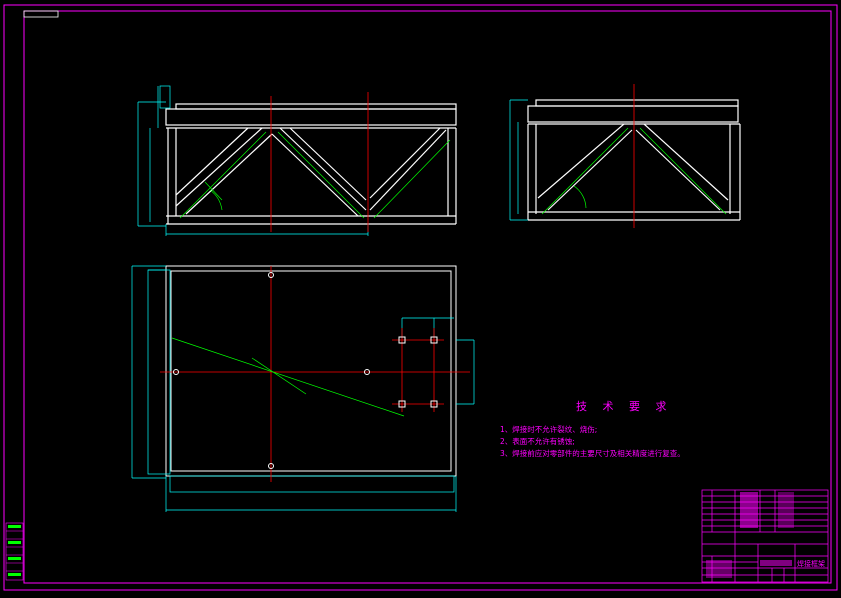 The image size is (841, 598). Describe the element at coordinates (592, 453) in the screenshot. I see `requirement-item-3: 3、焊接前应对零部件的主要尺寸及相关精度进行复查。` at that location.